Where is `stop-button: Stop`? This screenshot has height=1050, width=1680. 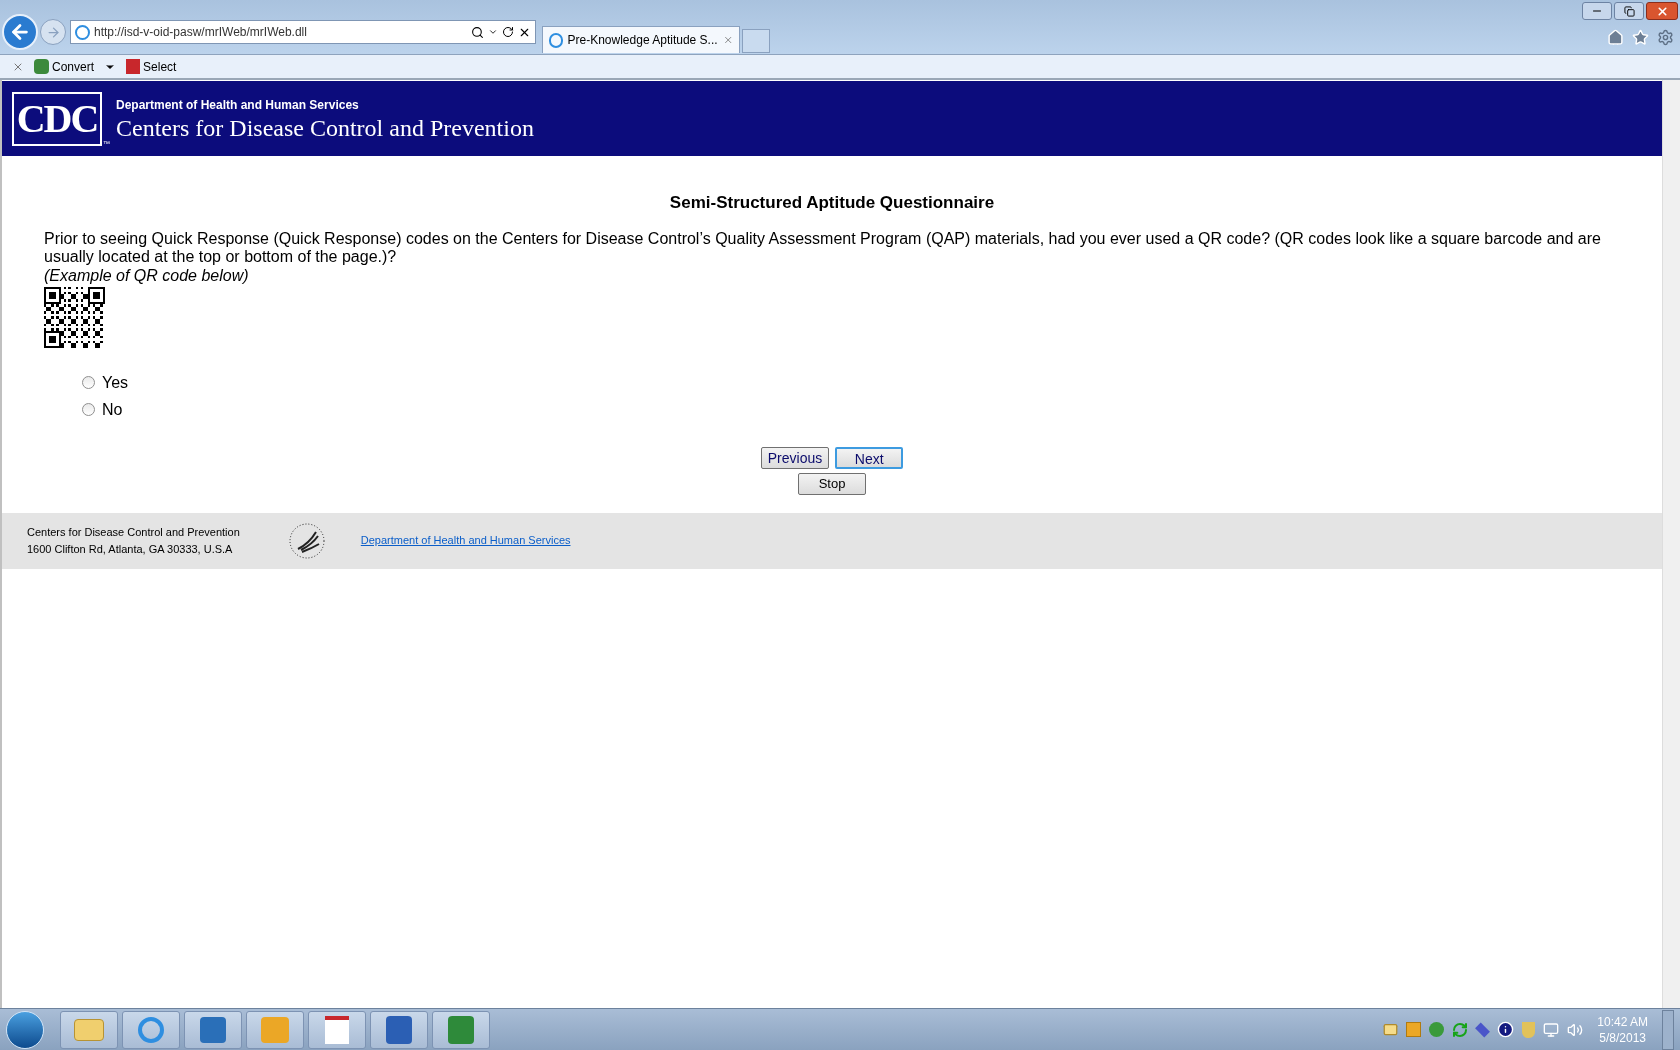 stop-button: Stop is located at coordinates (832, 483).